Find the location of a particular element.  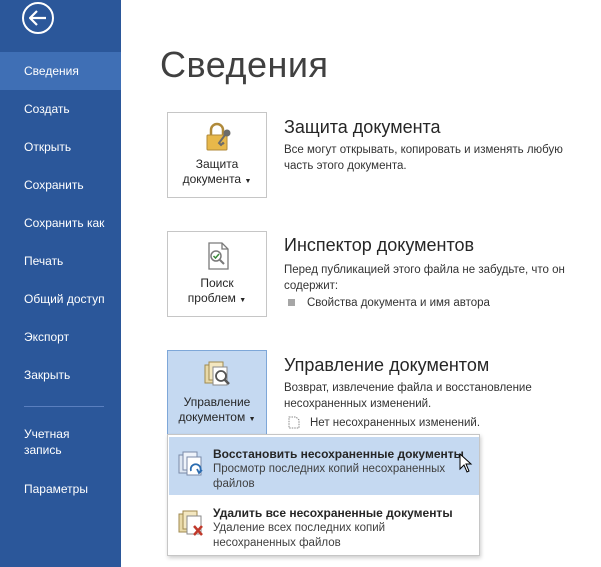

manage-tile-label-1: Управление is located at coordinates (217, 402).